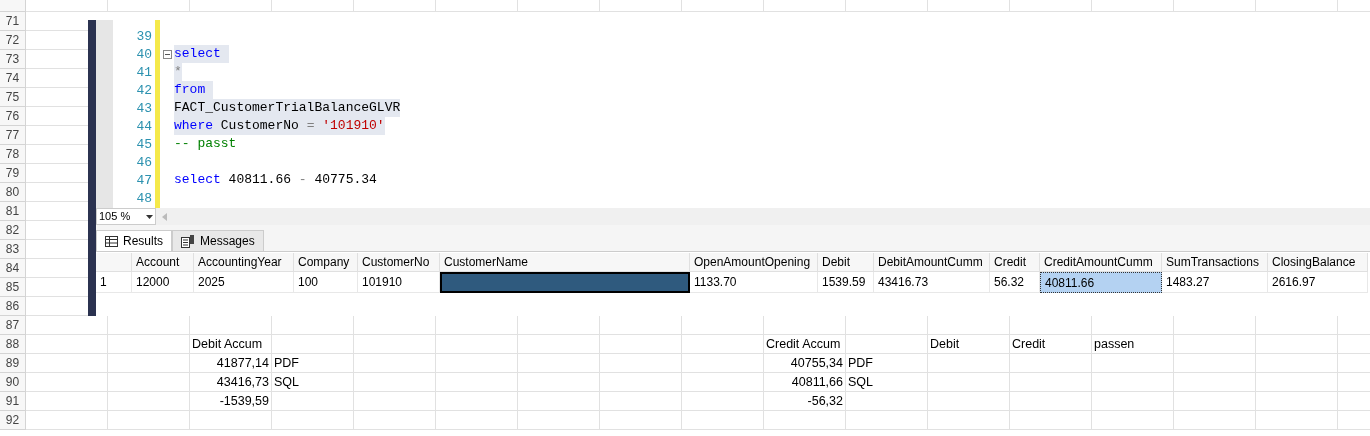 This screenshot has height=436, width=1370. I want to click on row-header: 81, so click(13, 211).